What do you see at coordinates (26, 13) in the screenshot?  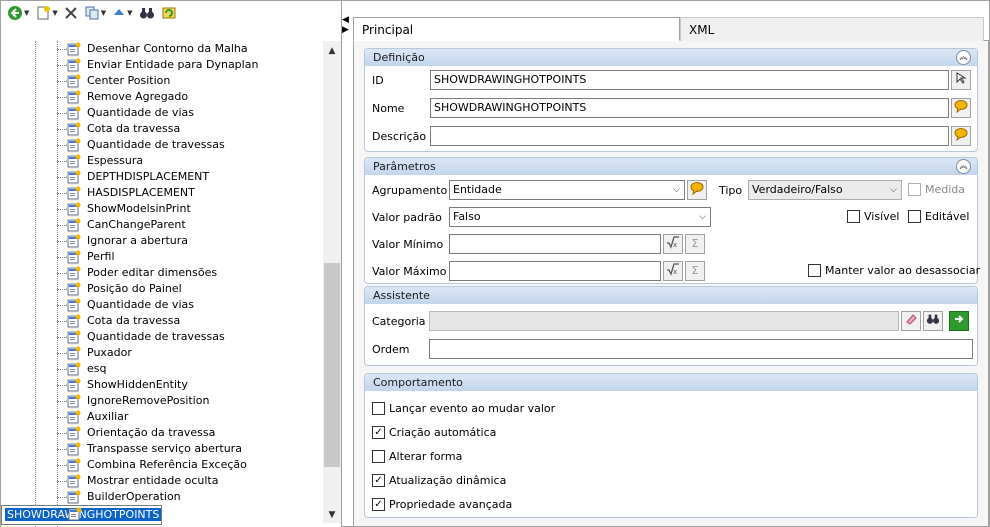 I see `back-dropdown-icon: ▼` at bounding box center [26, 13].